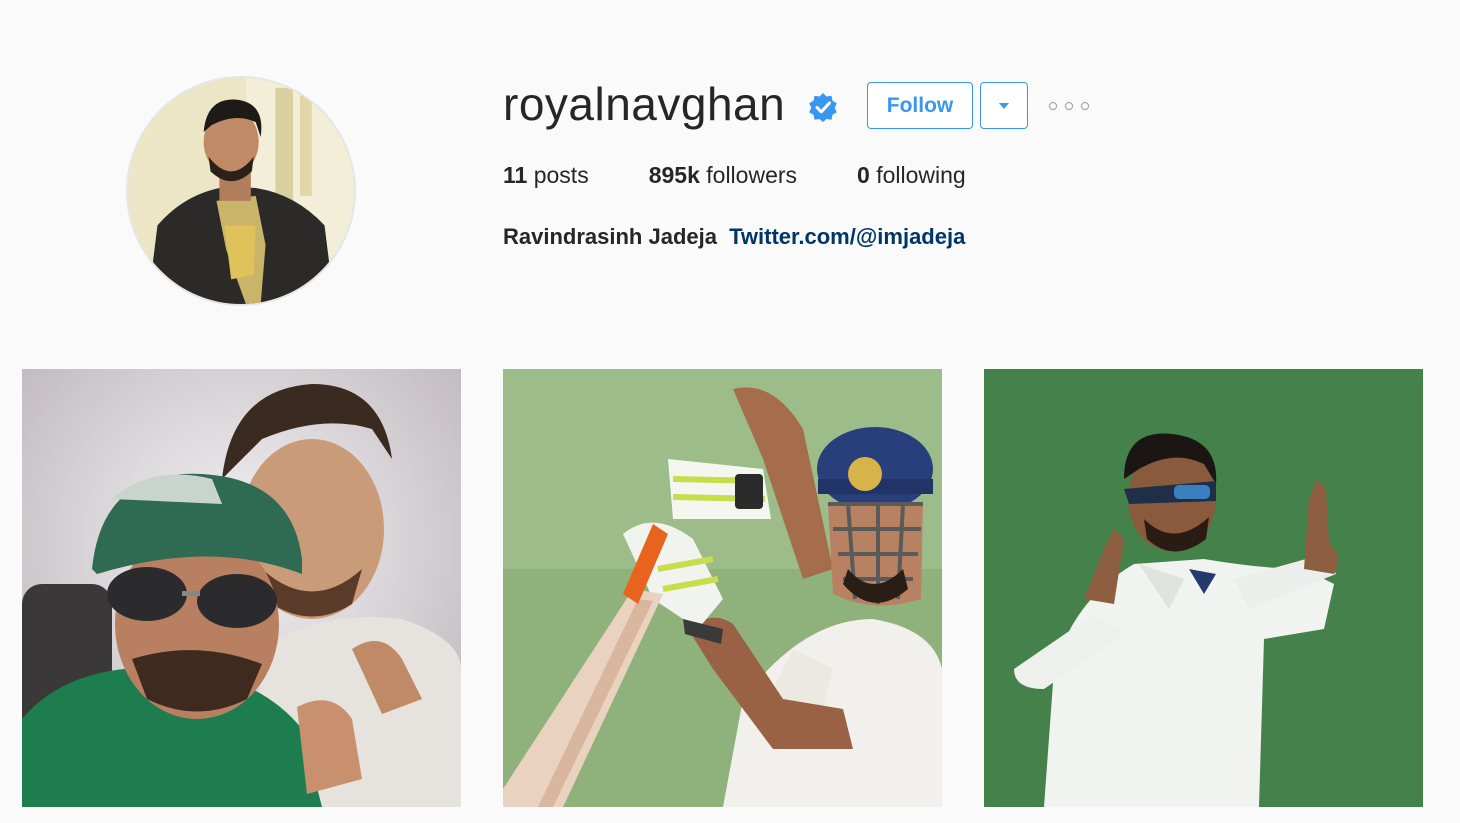  I want to click on posts-count-label: posts, so click(561, 175).